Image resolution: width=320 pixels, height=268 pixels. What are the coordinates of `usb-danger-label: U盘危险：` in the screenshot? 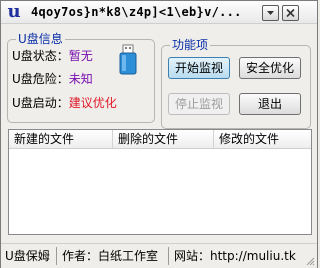 It's located at (40, 79).